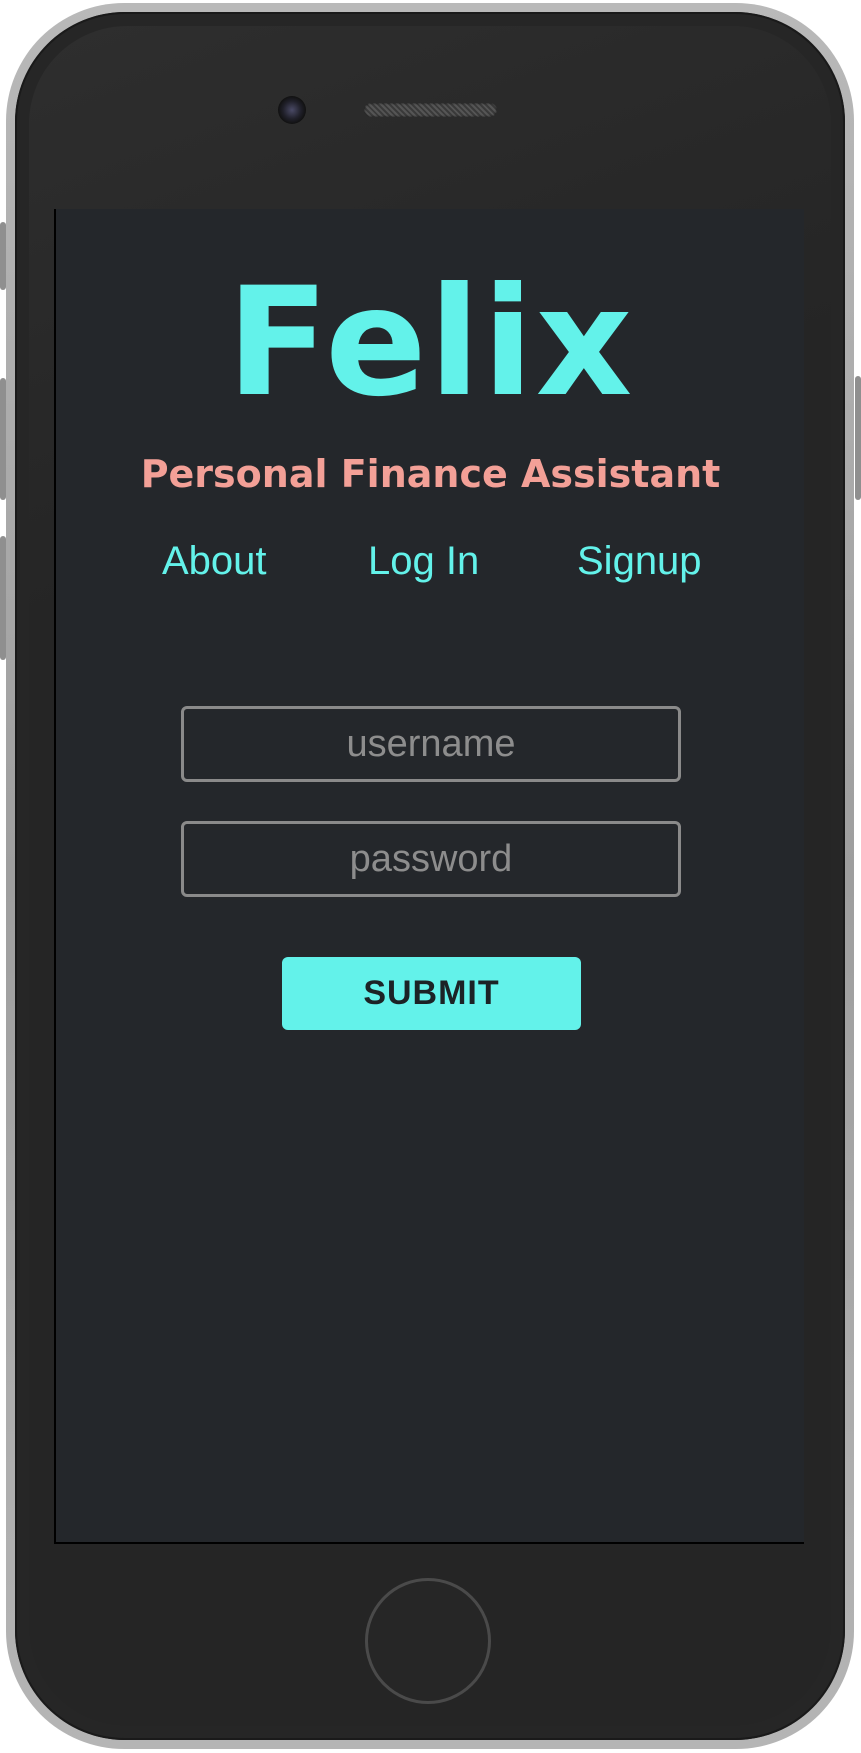  What do you see at coordinates (3, 598) in the screenshot?
I see `volume-down-button` at bounding box center [3, 598].